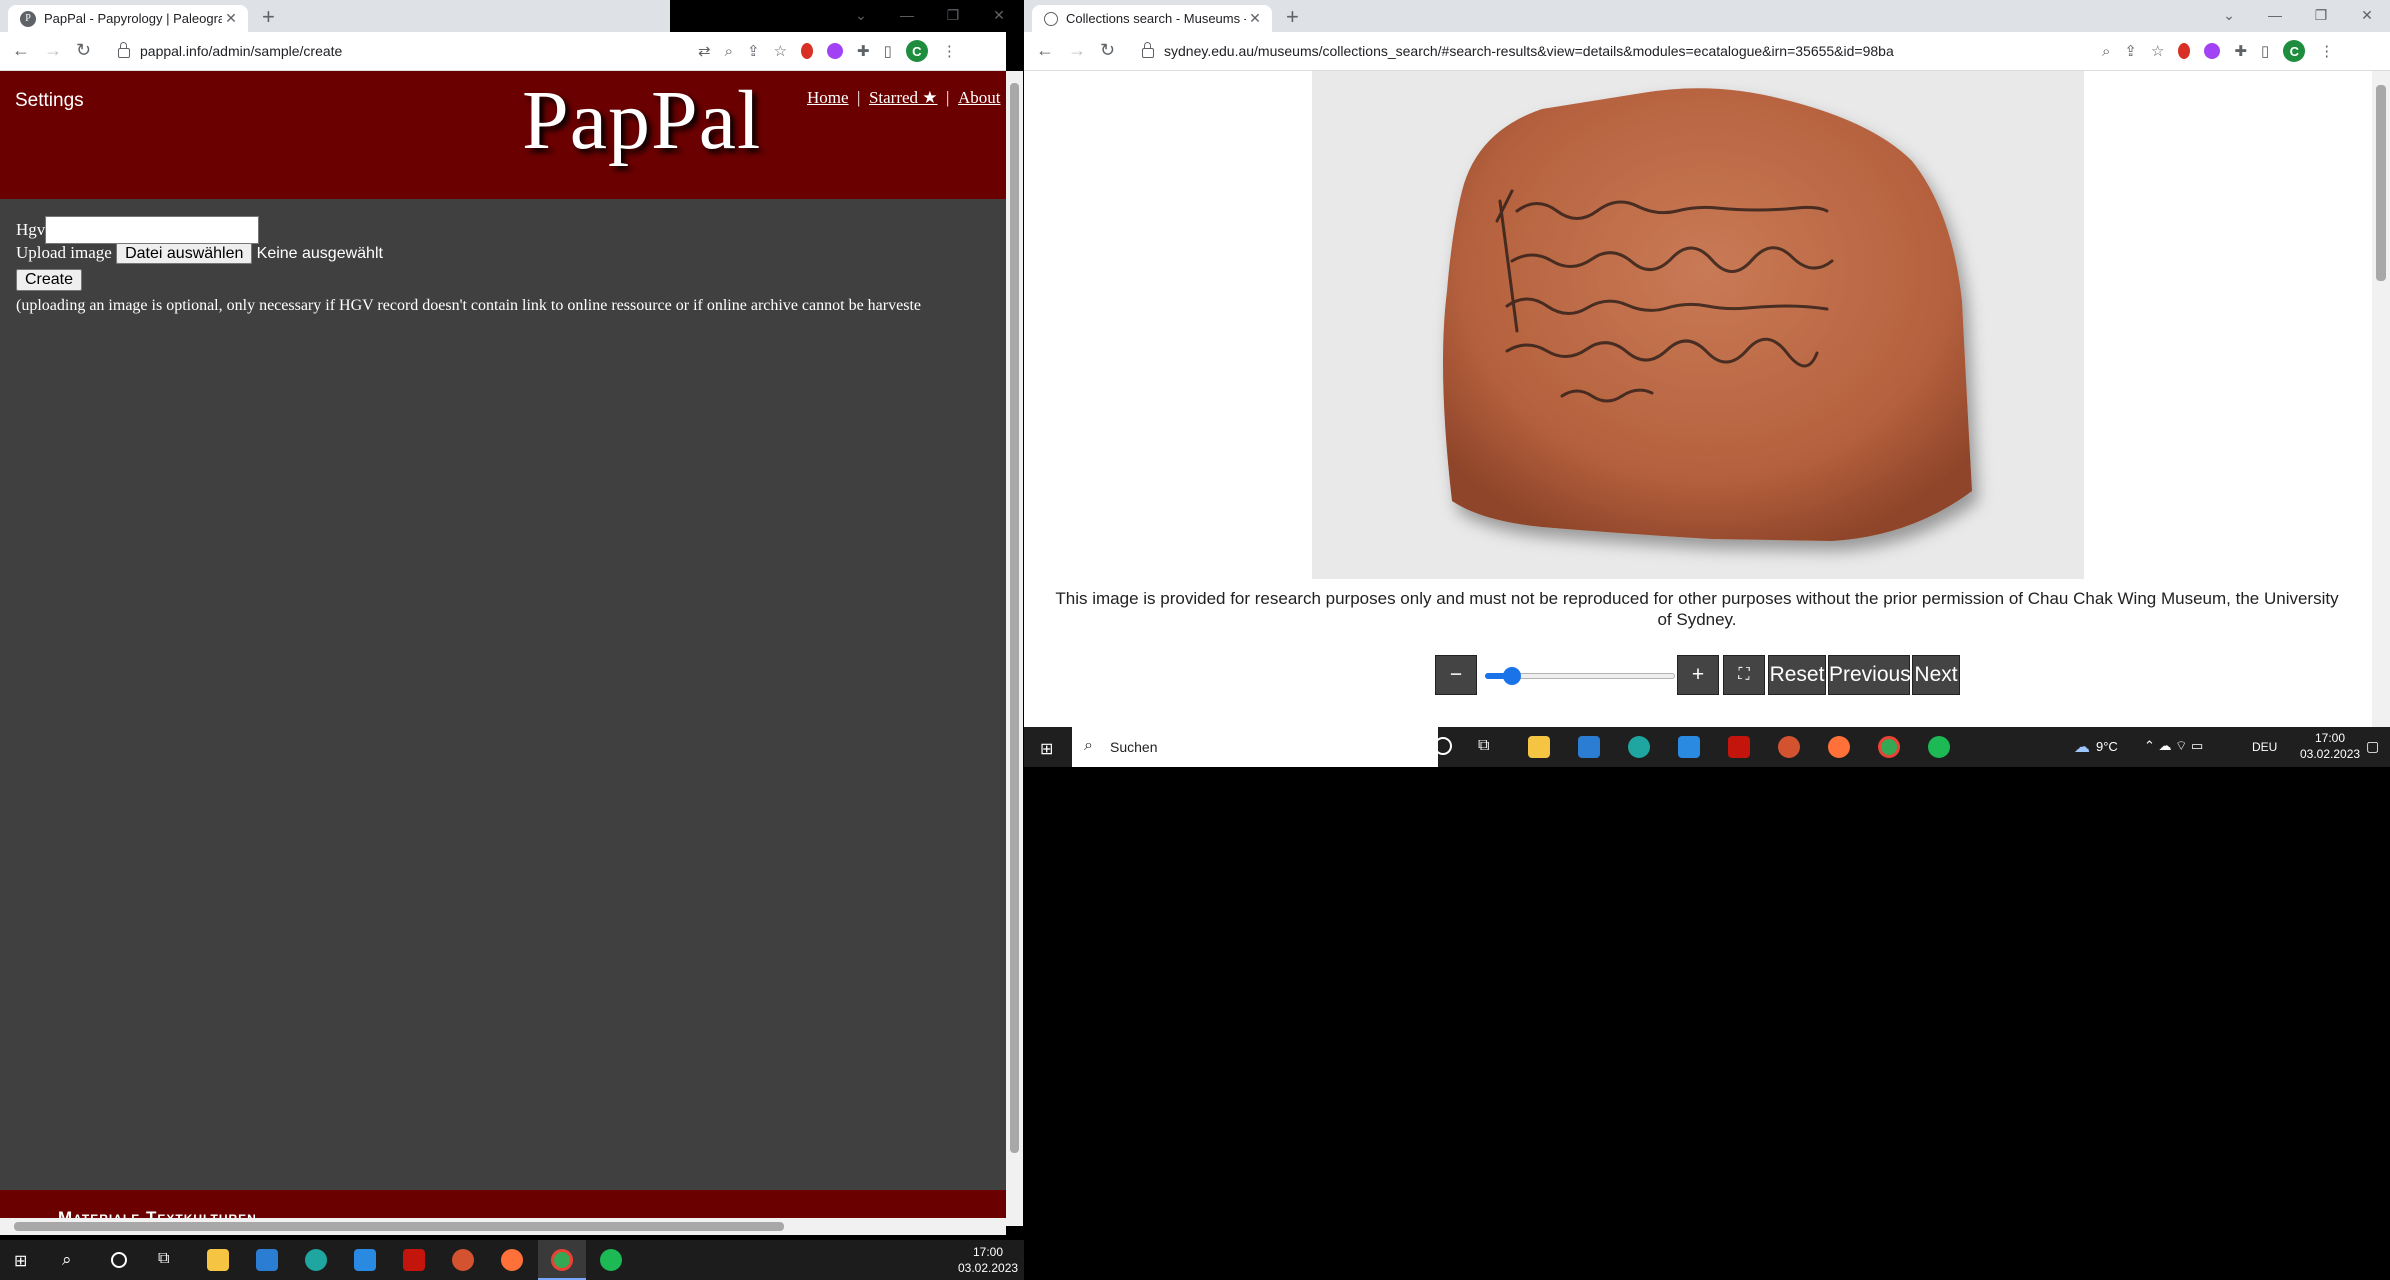  I want to click on zoom-out-button: −, so click(1456, 675).